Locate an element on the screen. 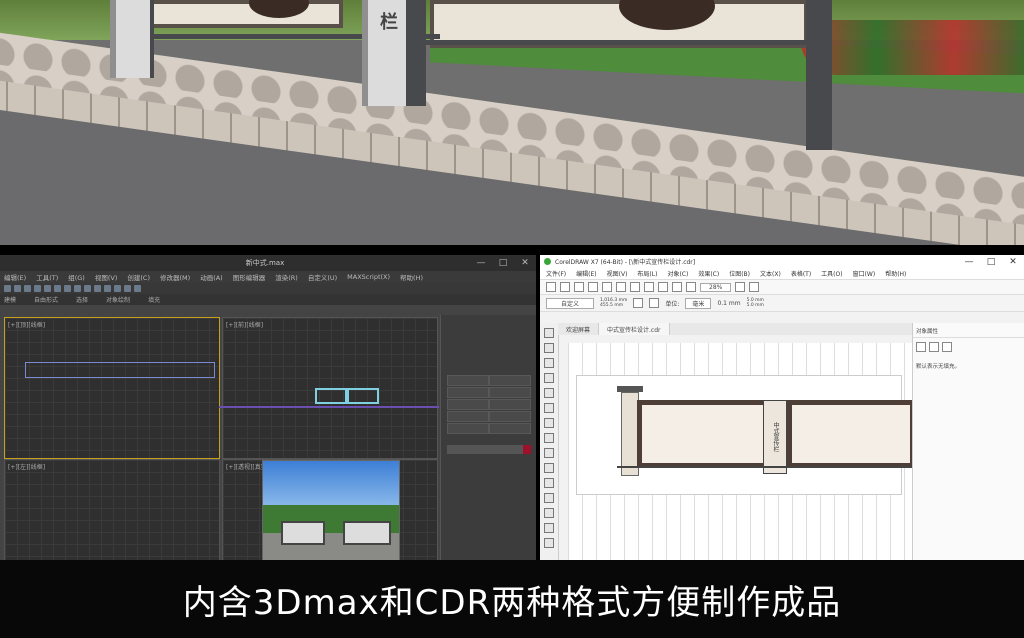  rectangle-tool-icon is located at coordinates (549, 423).